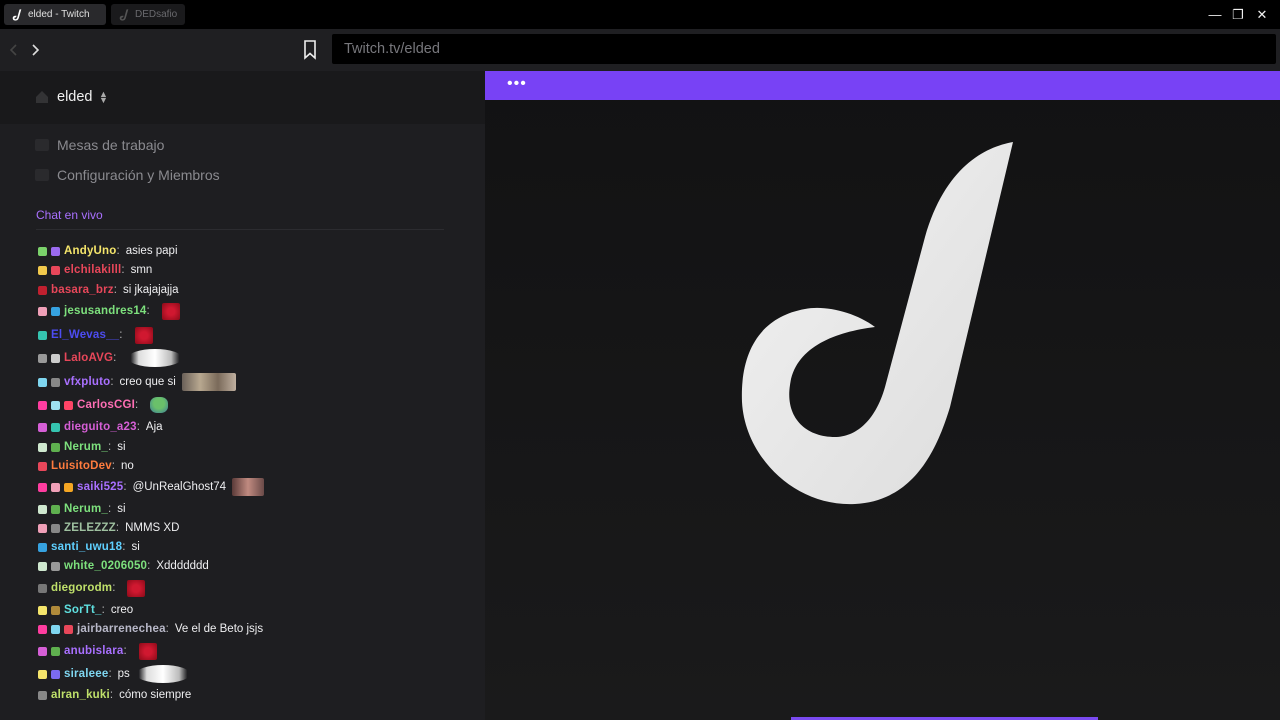 Image resolution: width=1280 pixels, height=720 pixels. I want to click on chat-message: siraleee: ps, so click(114, 674).